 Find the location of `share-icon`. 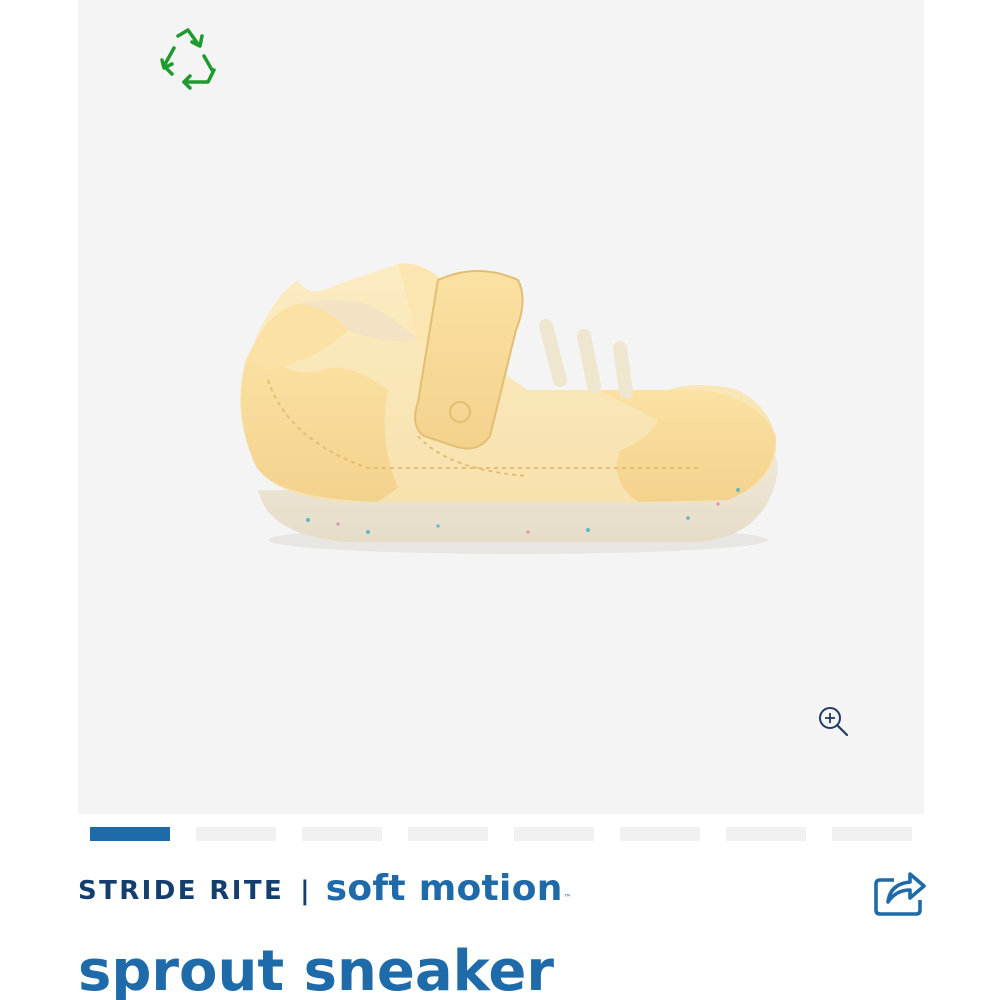

share-icon is located at coordinates (900, 892).